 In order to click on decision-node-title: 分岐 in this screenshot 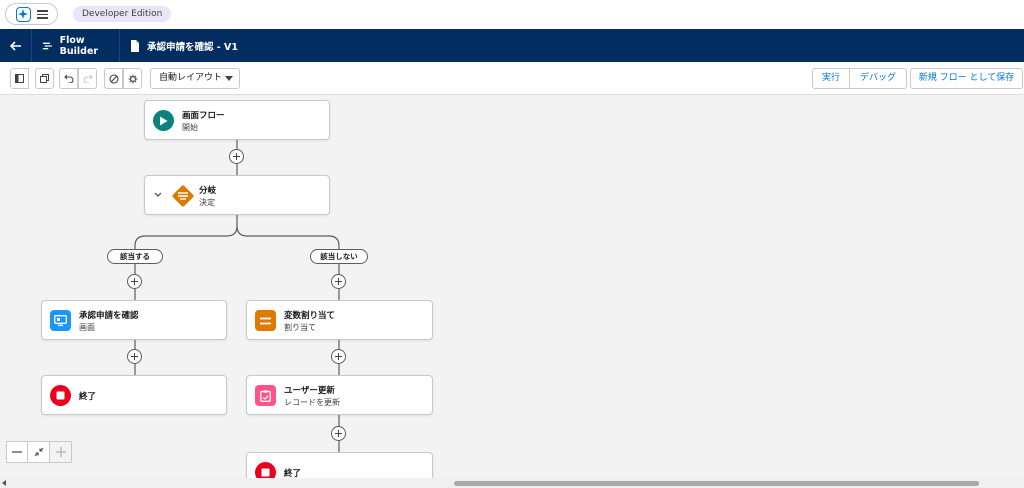, I will do `click(208, 191)`.